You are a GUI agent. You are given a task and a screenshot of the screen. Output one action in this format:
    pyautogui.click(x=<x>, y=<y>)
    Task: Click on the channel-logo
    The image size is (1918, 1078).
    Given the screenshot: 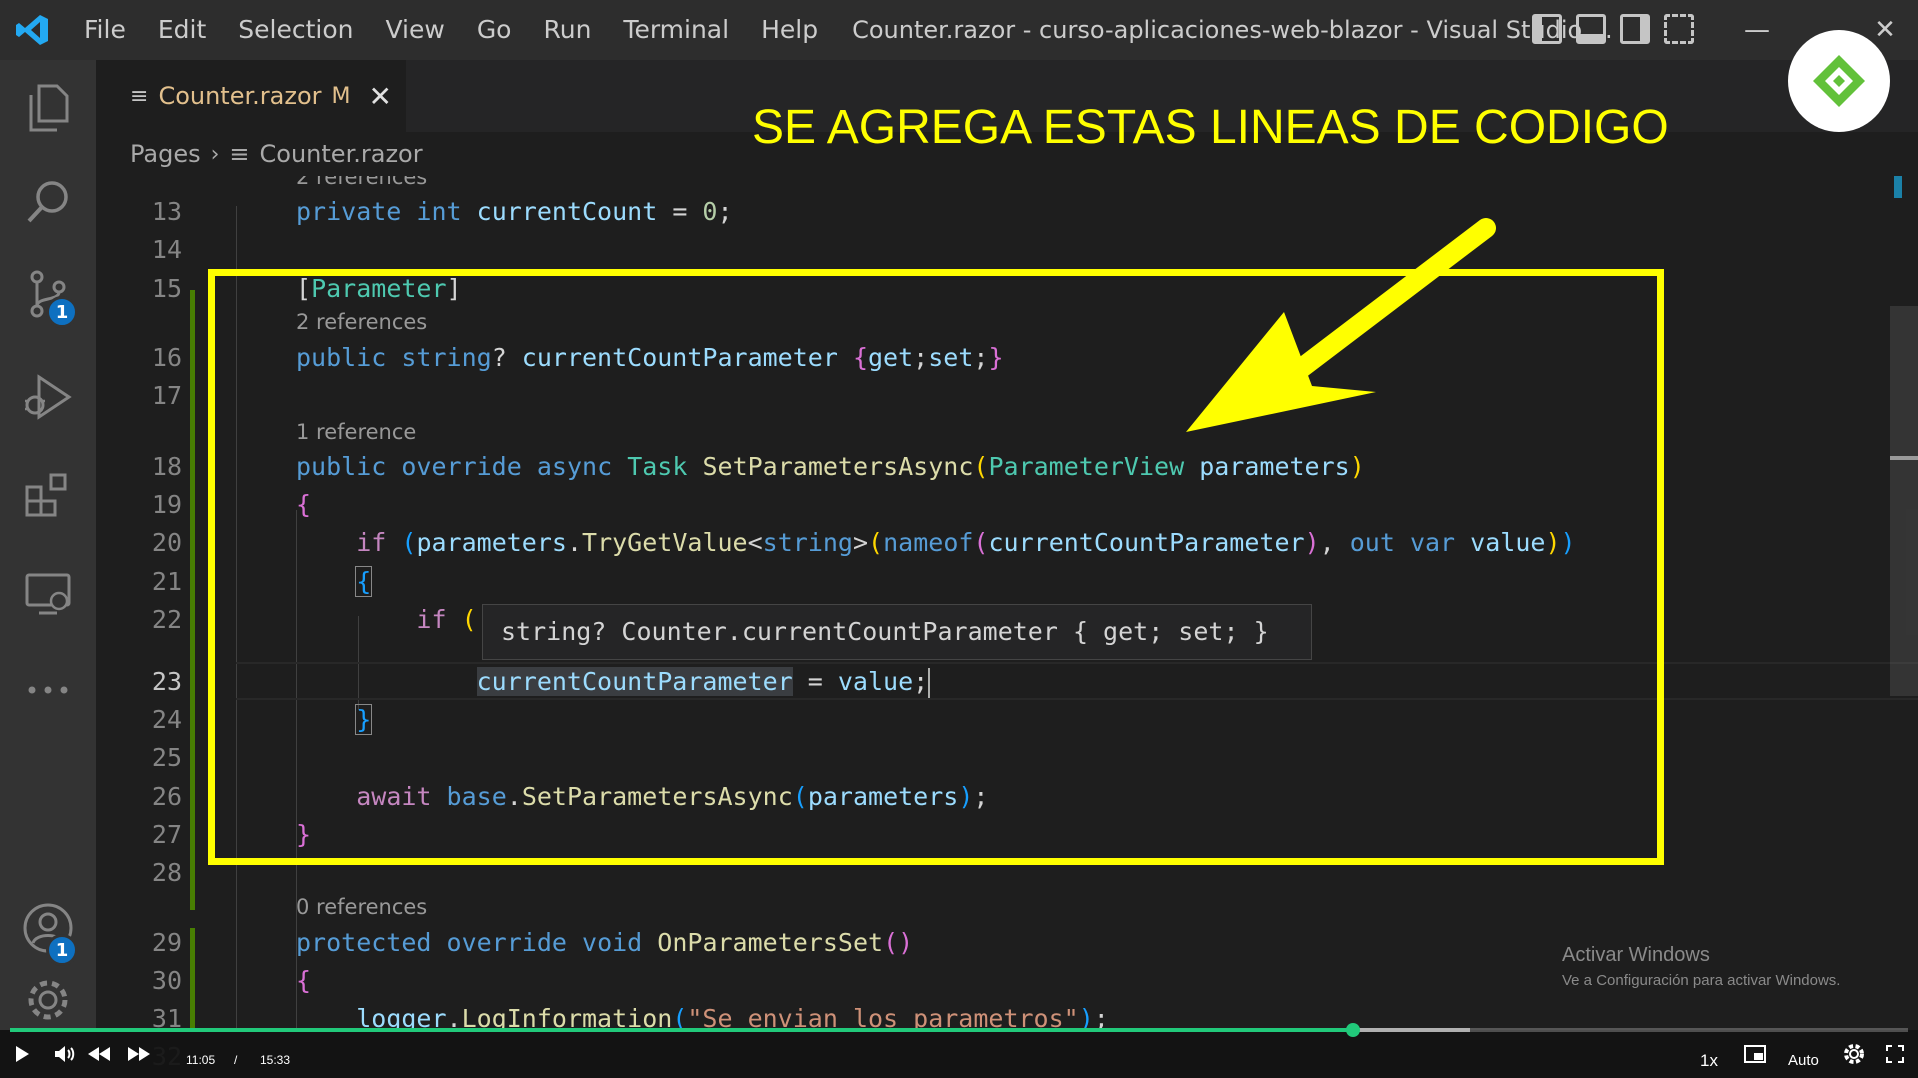 What is the action you would take?
    pyautogui.click(x=1839, y=81)
    